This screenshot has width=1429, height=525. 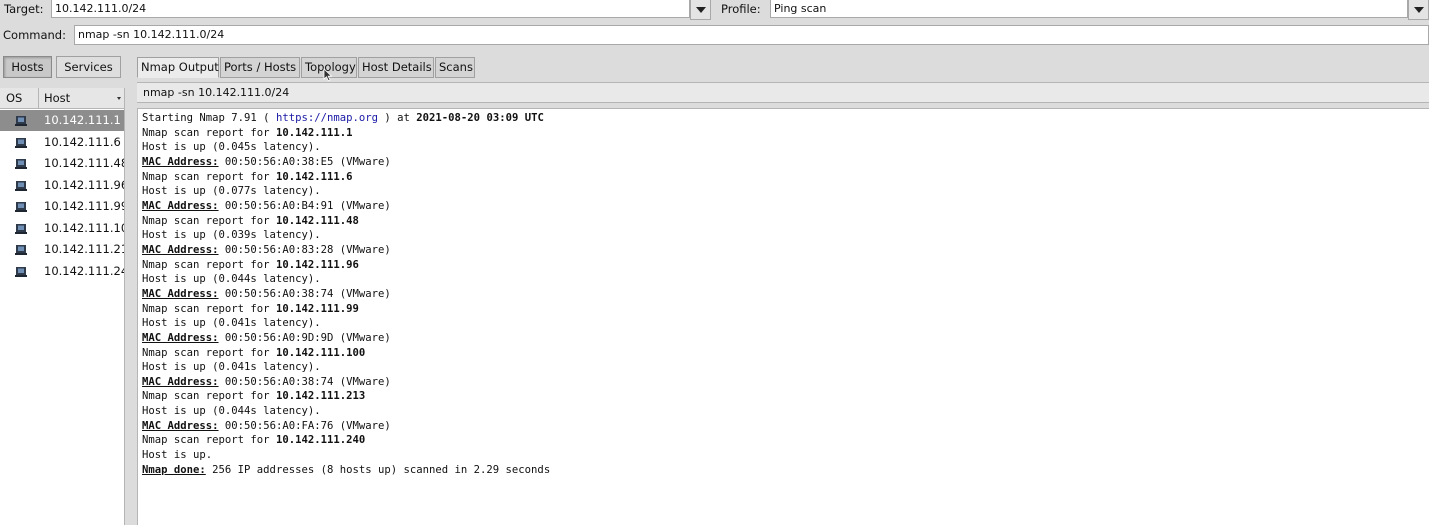 I want to click on host-status: Host is up (0.039s latency)., so click(x=231, y=235).